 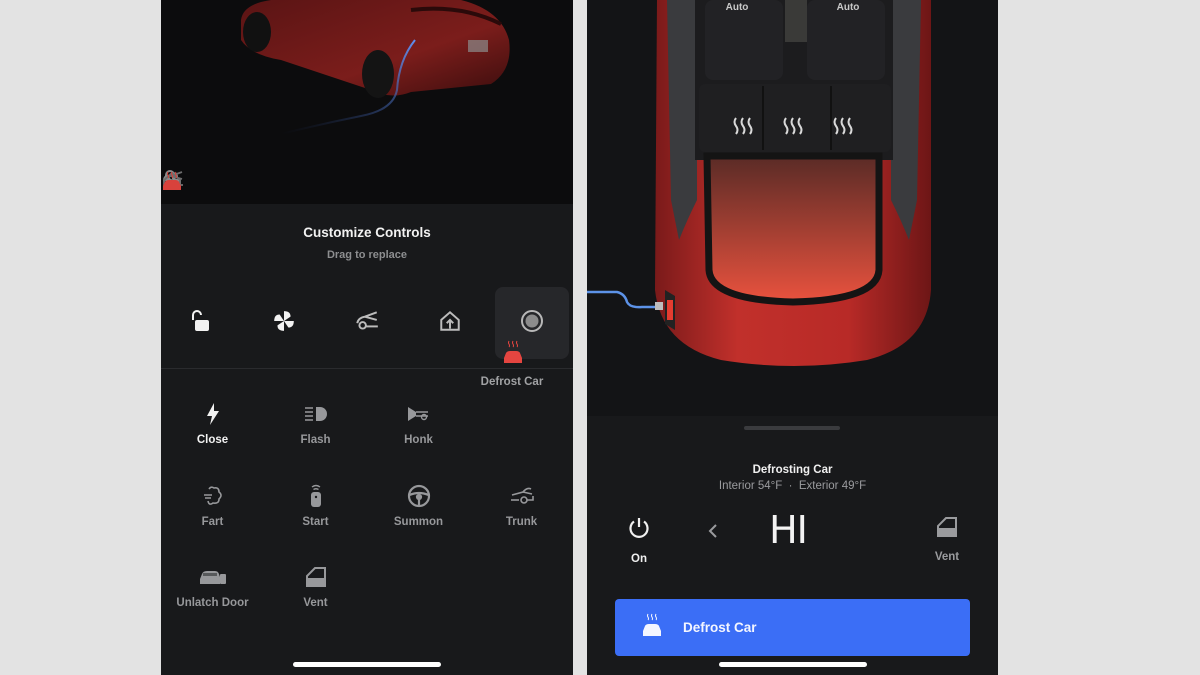 What do you see at coordinates (212, 593) in the screenshot?
I see `control-unlatch-door: Unlatch Door` at bounding box center [212, 593].